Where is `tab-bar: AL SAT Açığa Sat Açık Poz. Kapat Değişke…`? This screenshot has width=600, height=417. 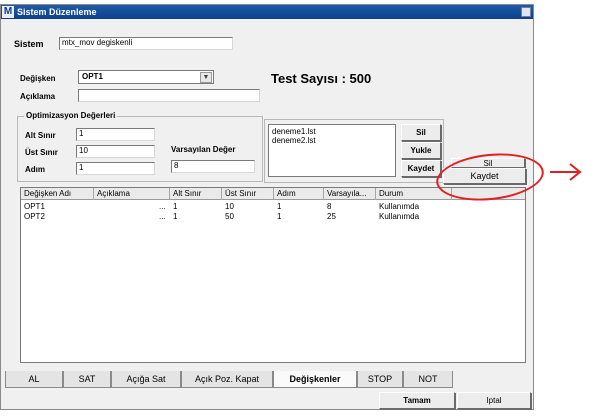
tab-bar: AL SAT Açığa Sat Açık Poz. Kapat Değişke… is located at coordinates (268, 380).